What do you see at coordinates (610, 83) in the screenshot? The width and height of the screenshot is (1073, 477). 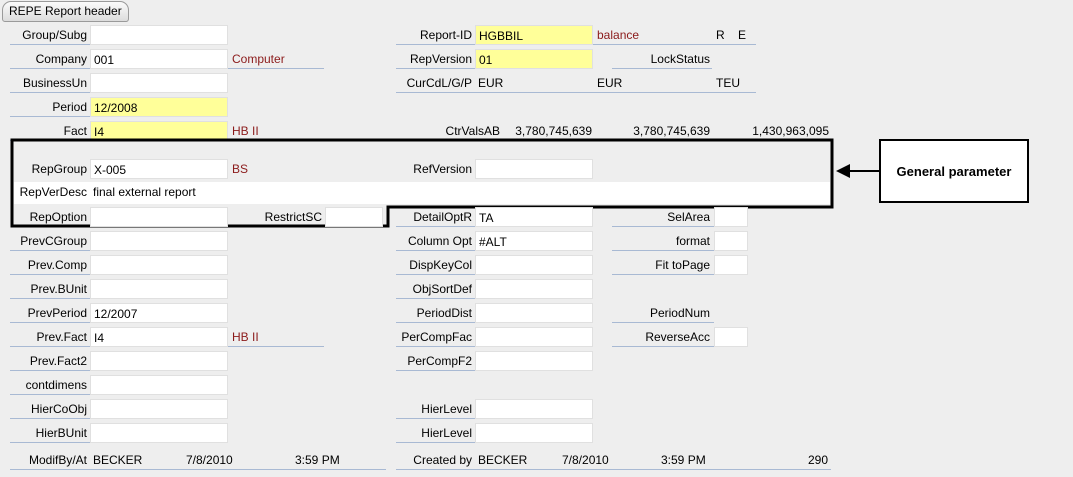 I see `currency-group: EUR` at bounding box center [610, 83].